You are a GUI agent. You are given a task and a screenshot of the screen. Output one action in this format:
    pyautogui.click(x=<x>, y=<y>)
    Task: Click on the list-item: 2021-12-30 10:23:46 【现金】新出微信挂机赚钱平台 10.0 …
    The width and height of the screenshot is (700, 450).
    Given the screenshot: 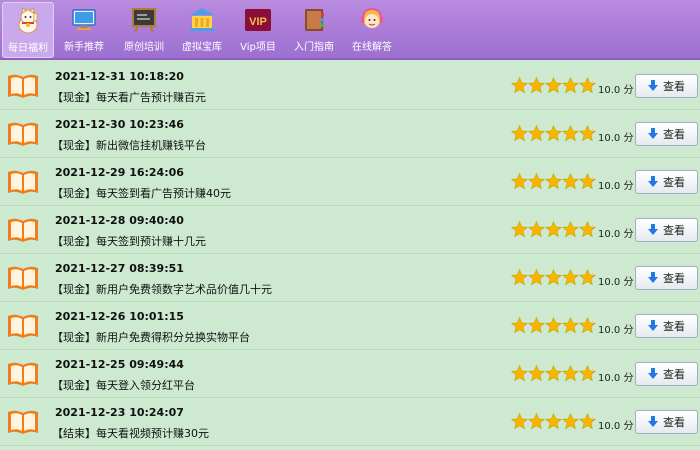 What is the action you would take?
    pyautogui.click(x=350, y=134)
    